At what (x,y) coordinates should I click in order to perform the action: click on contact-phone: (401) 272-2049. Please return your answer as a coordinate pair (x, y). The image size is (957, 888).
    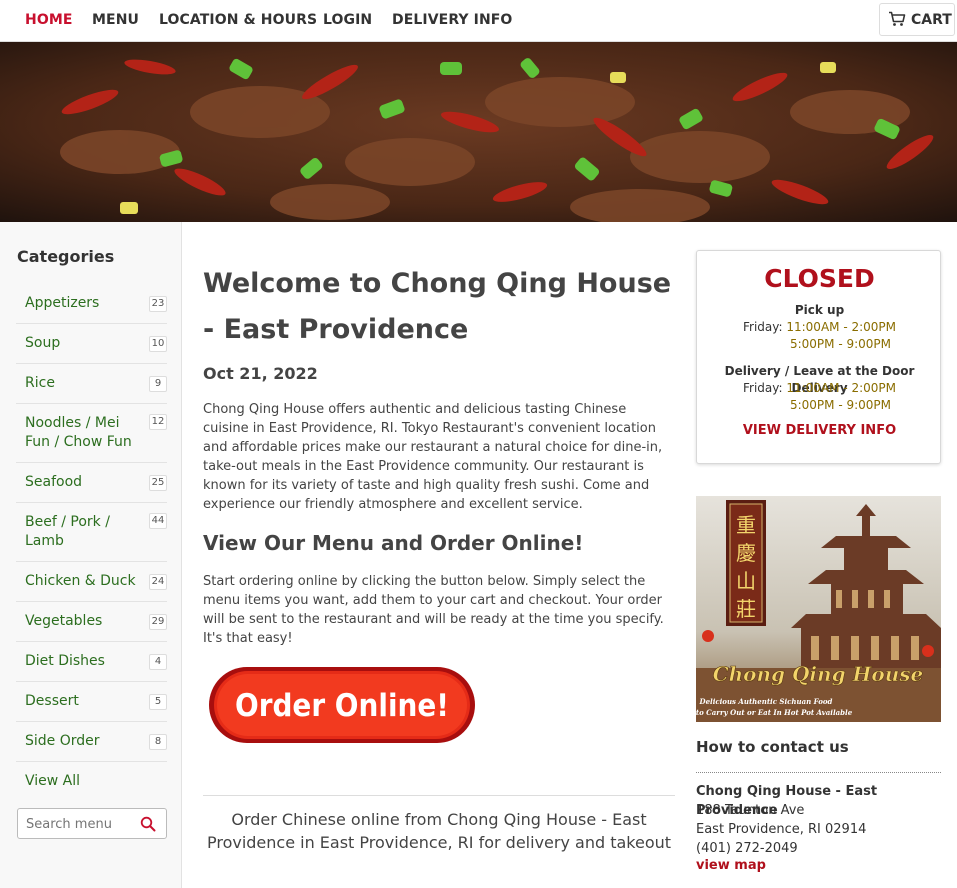
    Looking at the image, I should click on (747, 848).